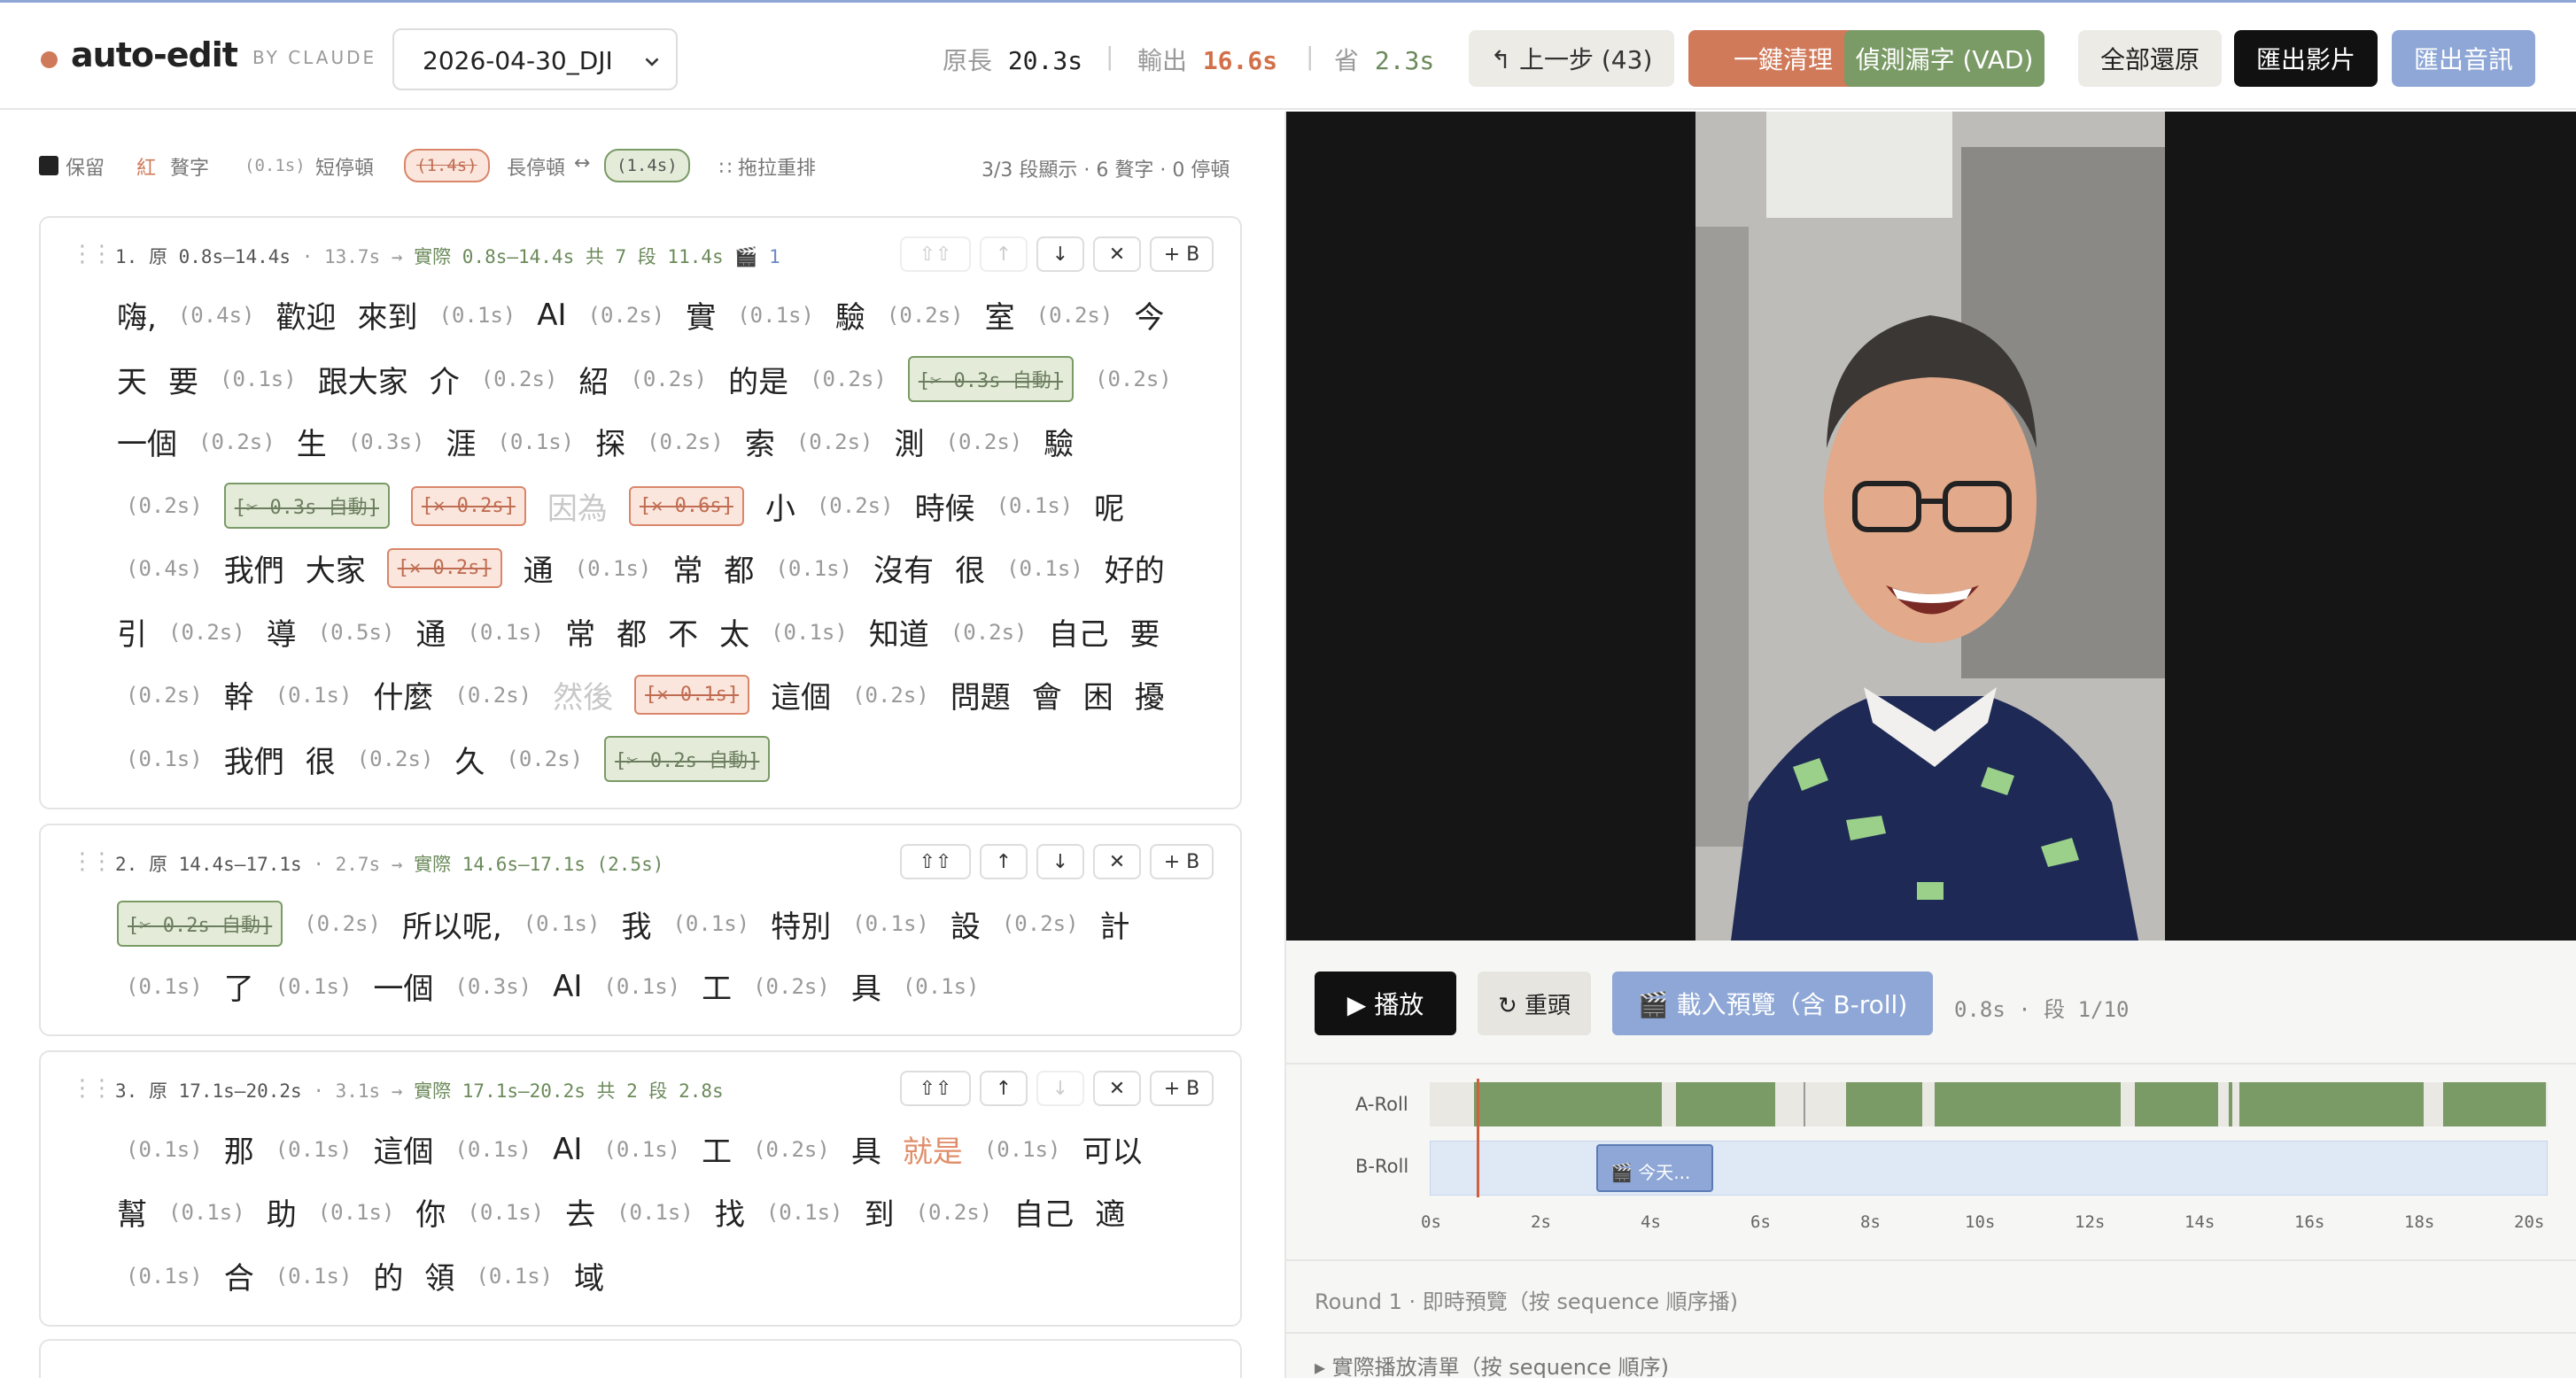 The height and width of the screenshot is (1378, 2576). What do you see at coordinates (1112, 1149) in the screenshot?
I see `word-token: 可以` at bounding box center [1112, 1149].